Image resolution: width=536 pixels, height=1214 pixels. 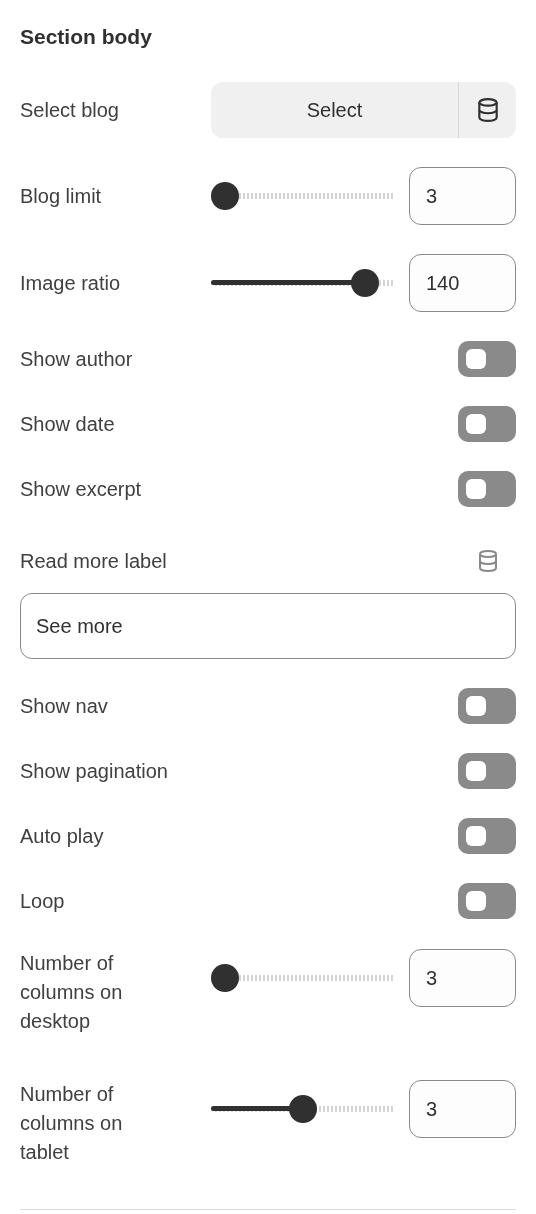 I want to click on setting-label: Blog limit, so click(x=61, y=196).